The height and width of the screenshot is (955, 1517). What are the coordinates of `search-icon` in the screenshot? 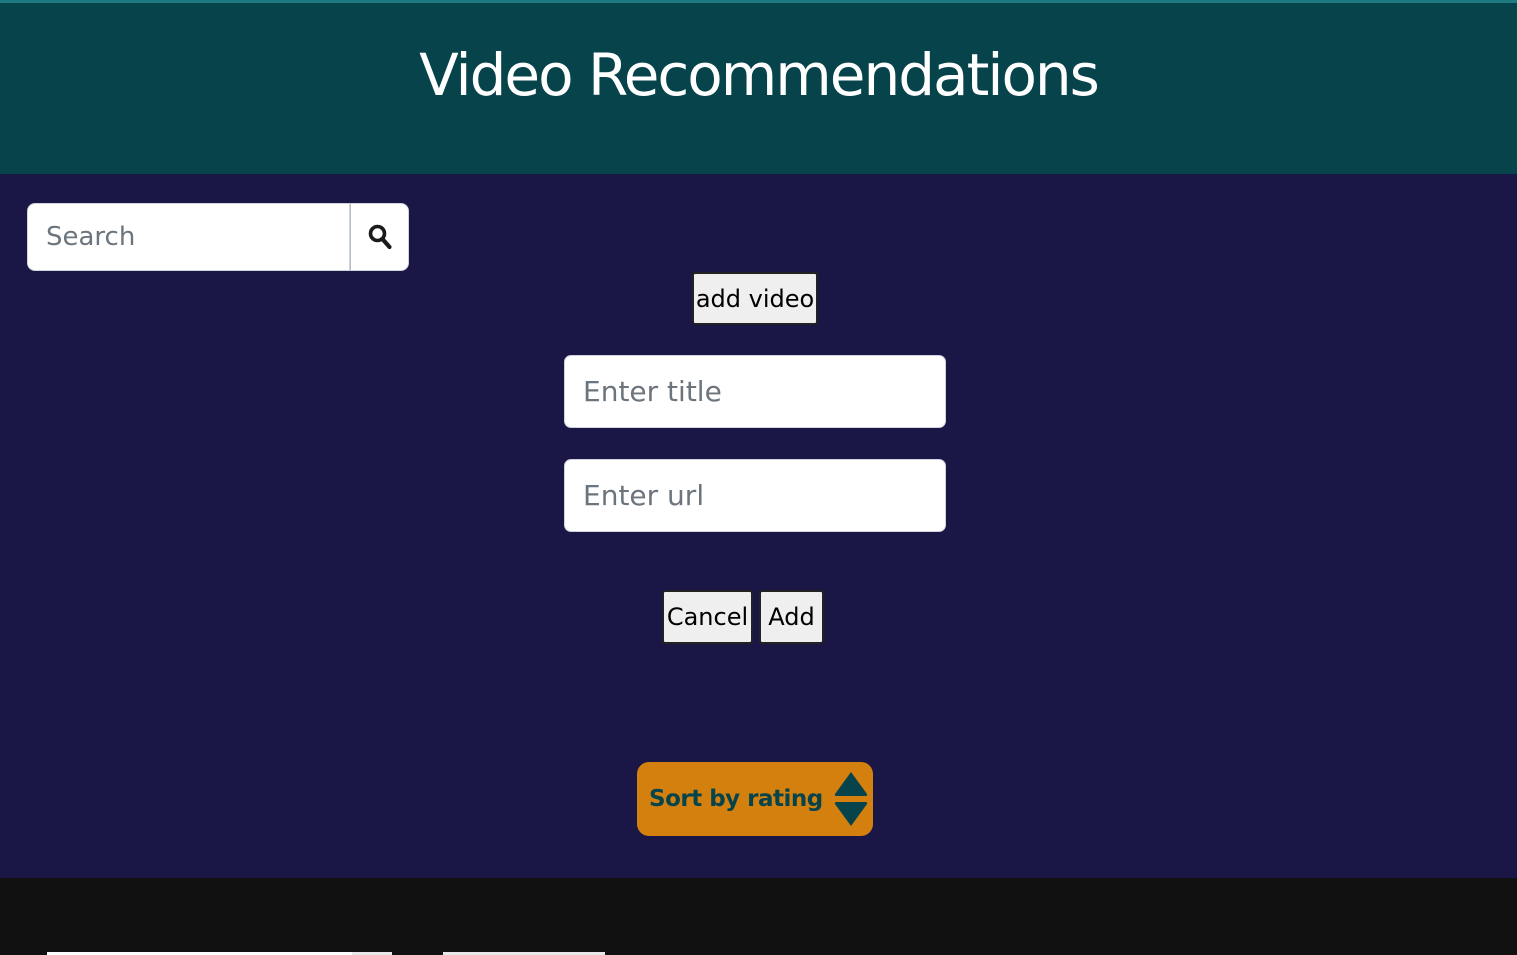 It's located at (380, 237).